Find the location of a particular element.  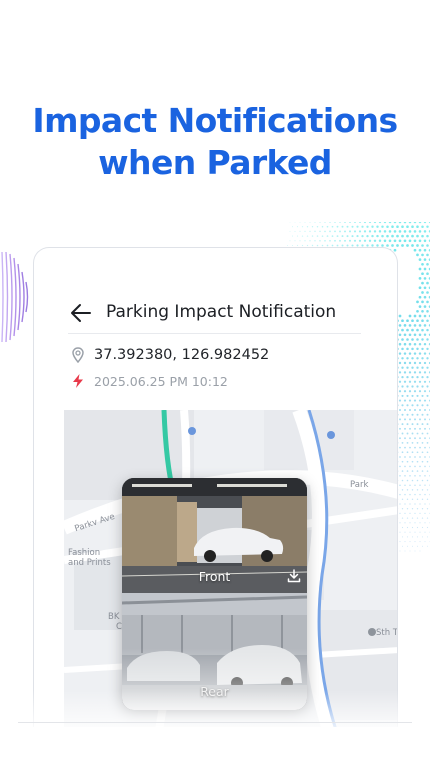

impact-timestamp: 2025.06.25 PM 10:12 is located at coordinates (161, 381).